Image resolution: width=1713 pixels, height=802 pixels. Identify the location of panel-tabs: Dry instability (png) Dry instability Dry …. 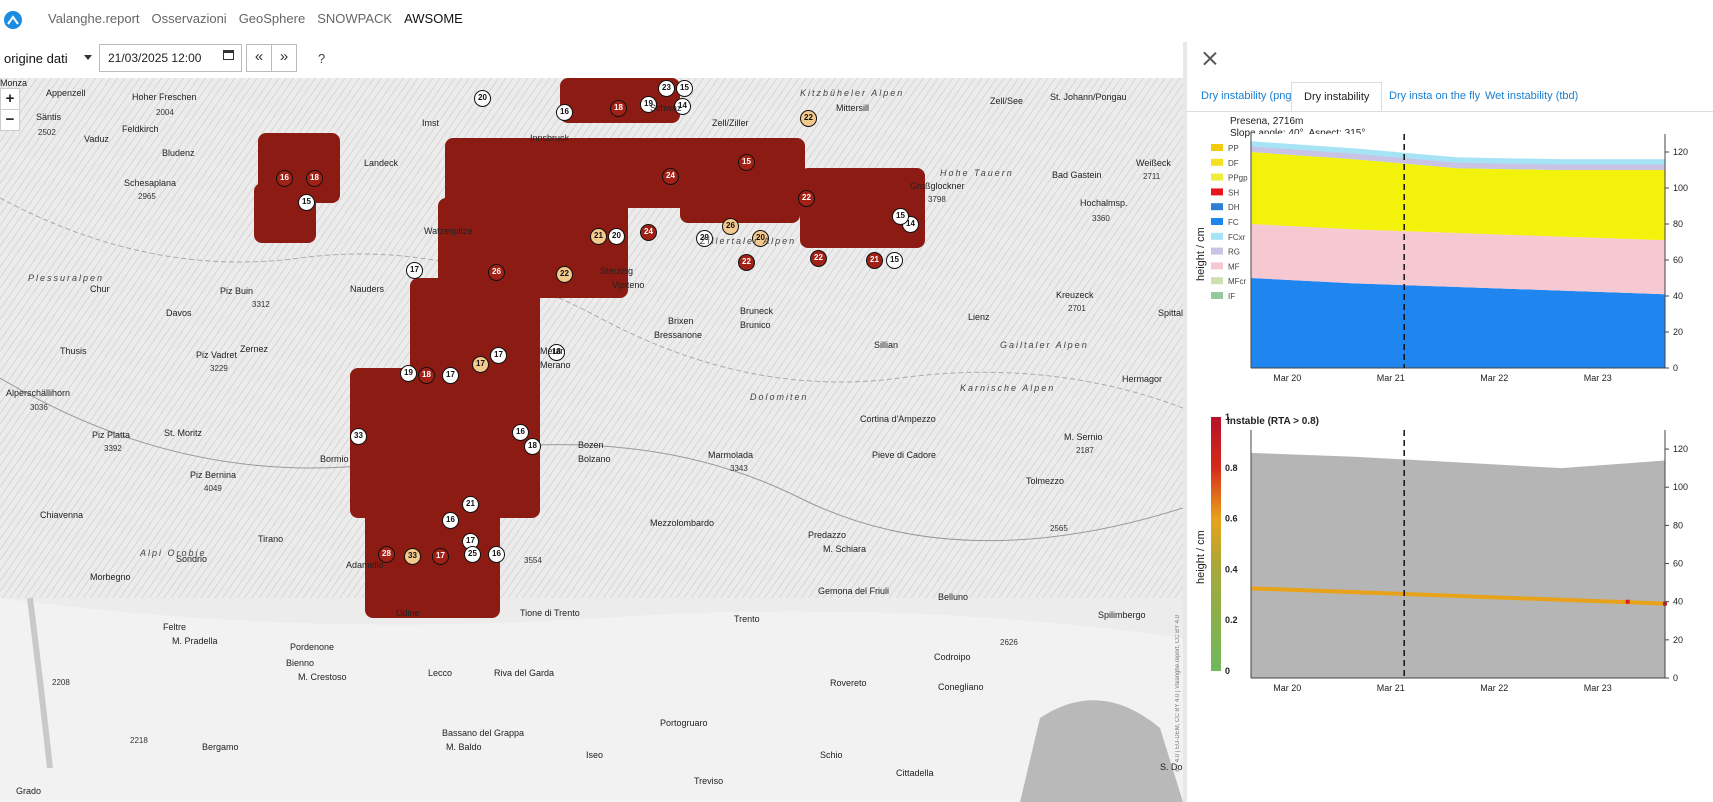
(1450, 97).